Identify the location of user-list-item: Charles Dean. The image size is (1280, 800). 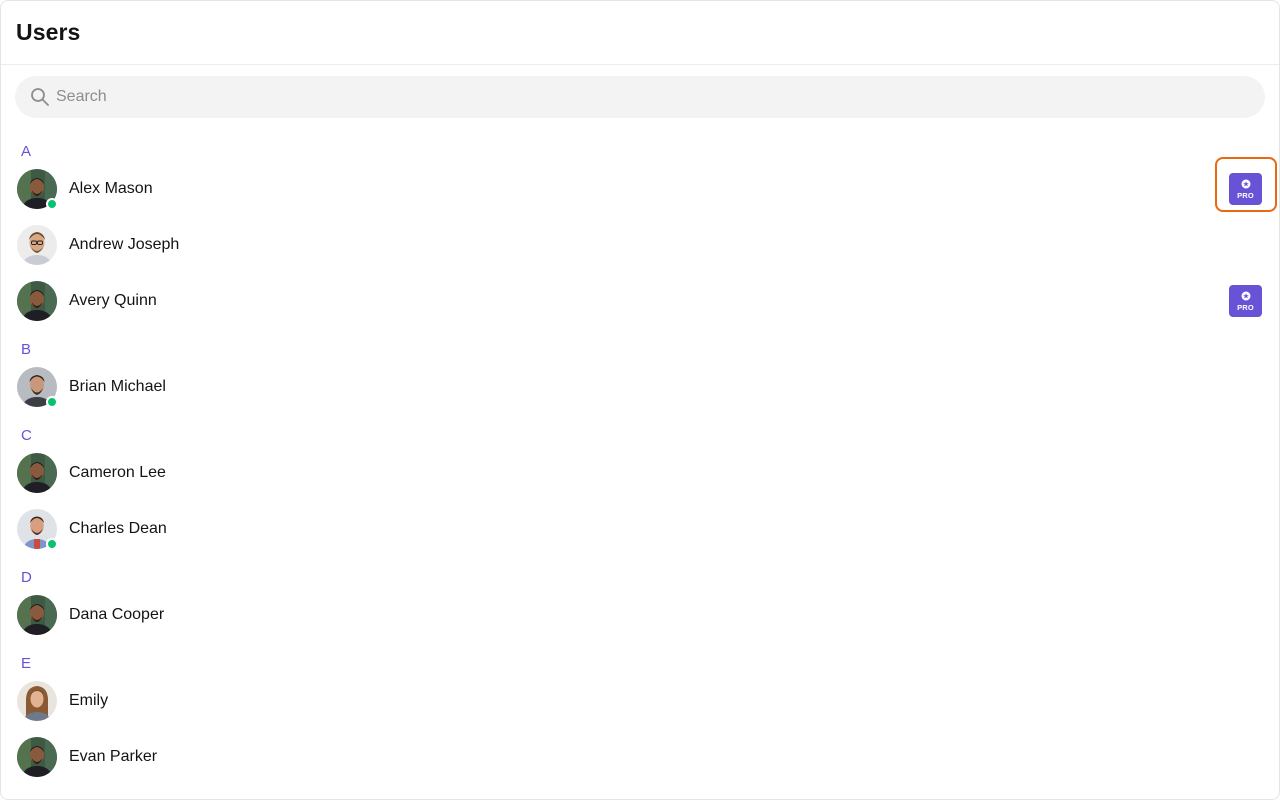
(640, 529).